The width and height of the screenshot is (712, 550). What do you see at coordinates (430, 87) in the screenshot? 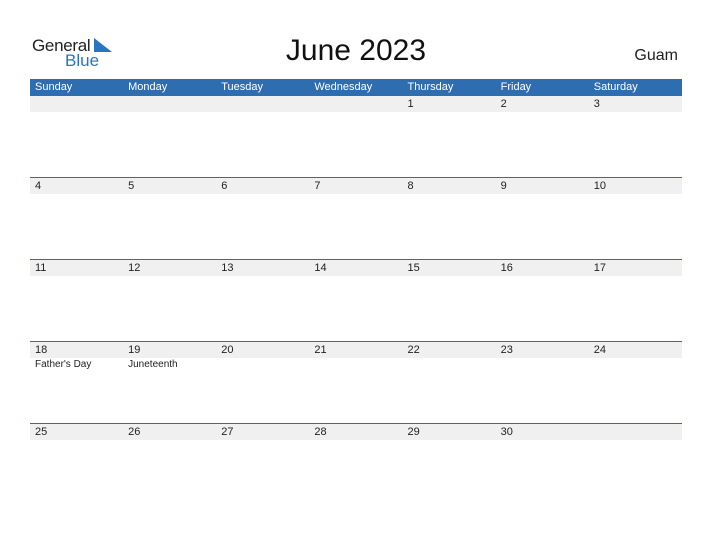
I see `weekday-thursday: Thursday` at bounding box center [430, 87].